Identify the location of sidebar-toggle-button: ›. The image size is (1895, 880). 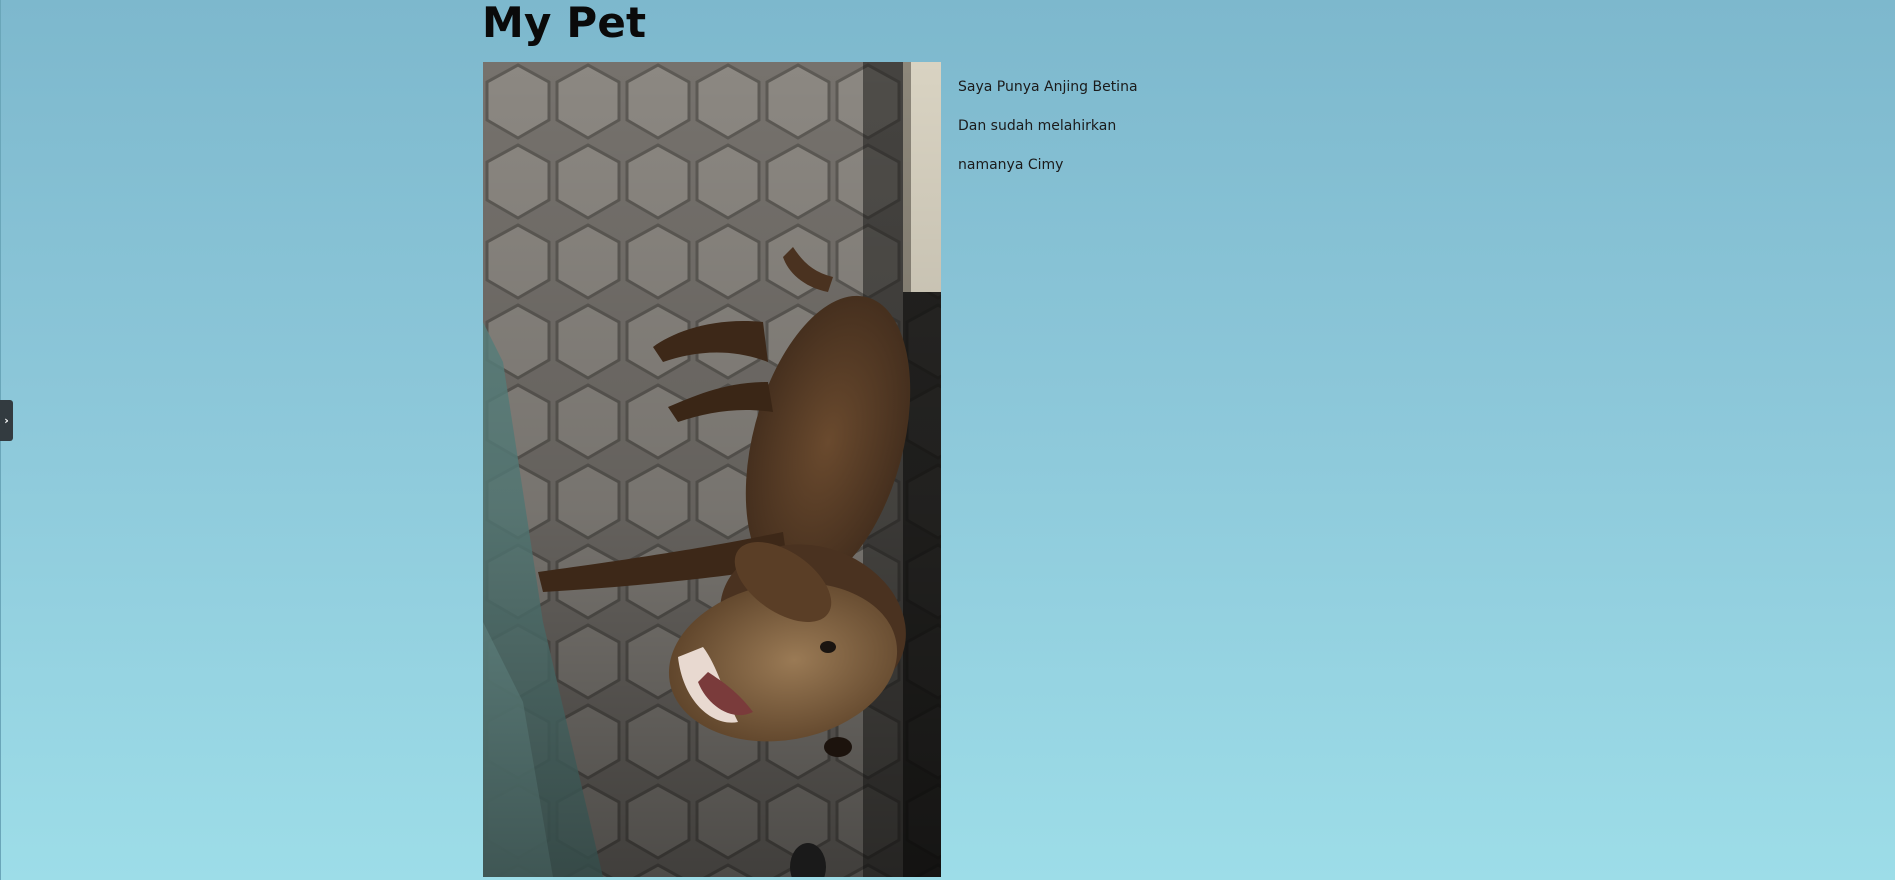
(6, 420).